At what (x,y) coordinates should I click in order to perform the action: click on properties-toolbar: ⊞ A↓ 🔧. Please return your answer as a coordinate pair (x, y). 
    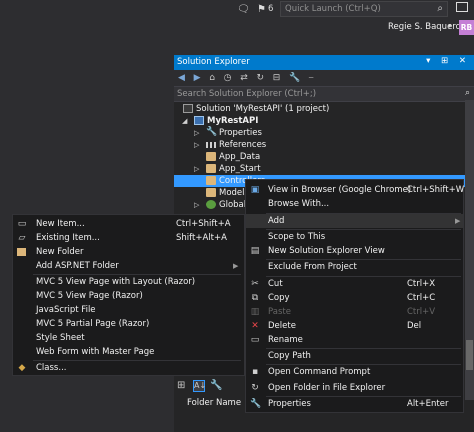
    Looking at the image, I should click on (205, 386).